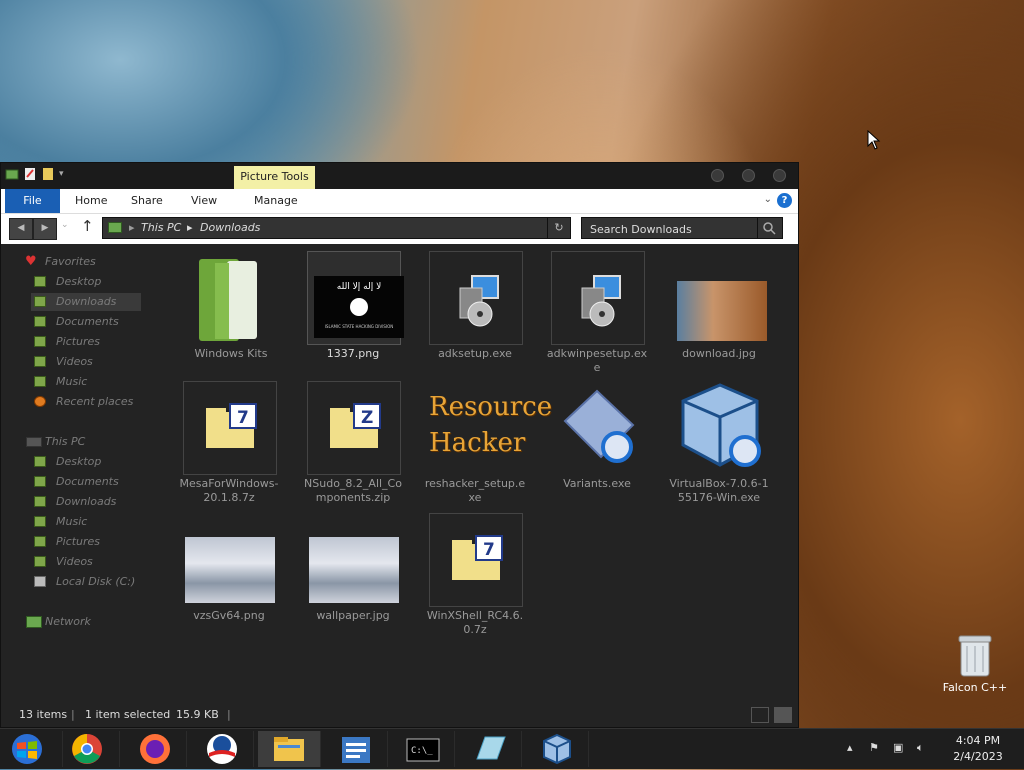 Image resolution: width=1024 pixels, height=770 pixels. What do you see at coordinates (898, 747) in the screenshot?
I see `network-icon: ▣` at bounding box center [898, 747].